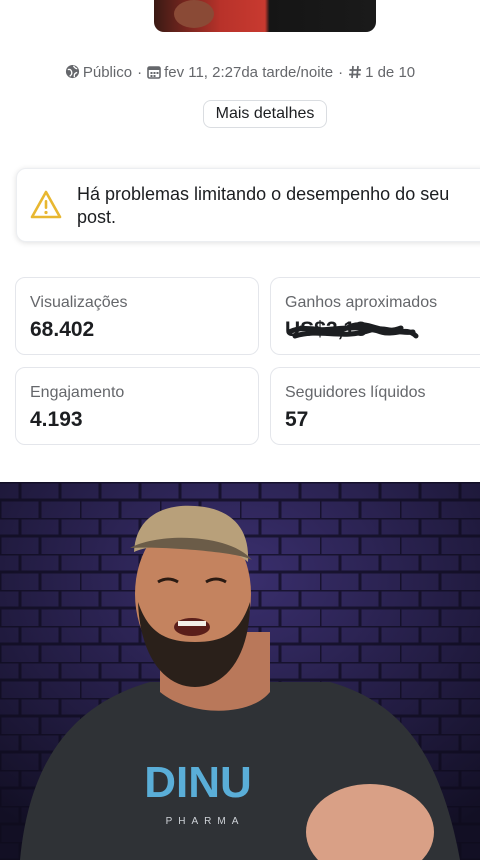  I want to click on post-date: fev 11, 2:27da tarde/noite, so click(249, 72).